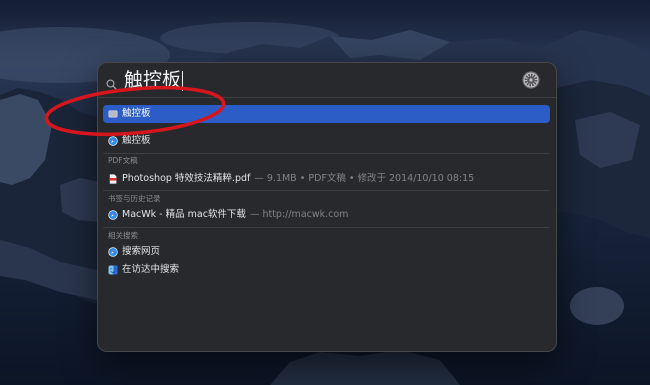 The image size is (650, 385). What do you see at coordinates (113, 179) in the screenshot?
I see `pdf-icon` at bounding box center [113, 179].